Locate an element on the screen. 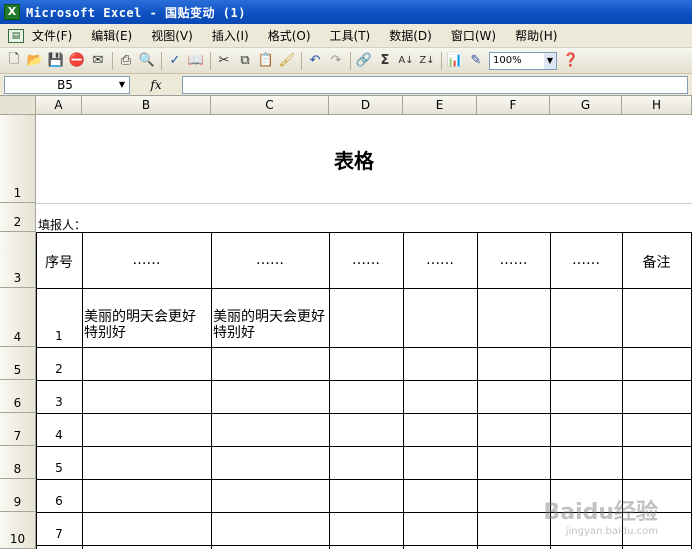  menu-format: 格式(O) is located at coordinates (289, 35).